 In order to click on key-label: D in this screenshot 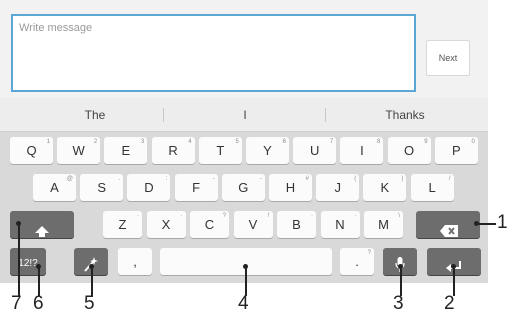, I will do `click(149, 187)`.